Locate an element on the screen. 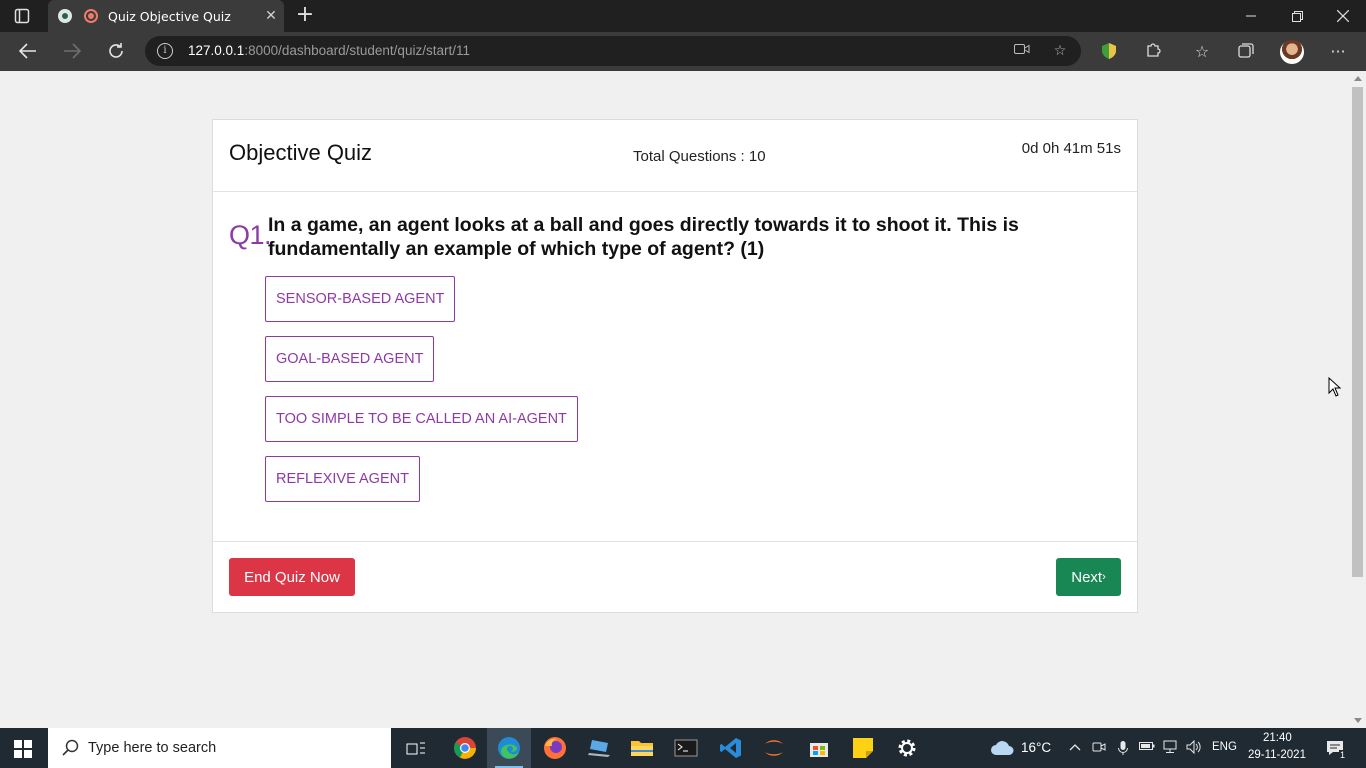 Image resolution: width=1366 pixels, height=768 pixels. scroll-thumb is located at coordinates (1357, 332).